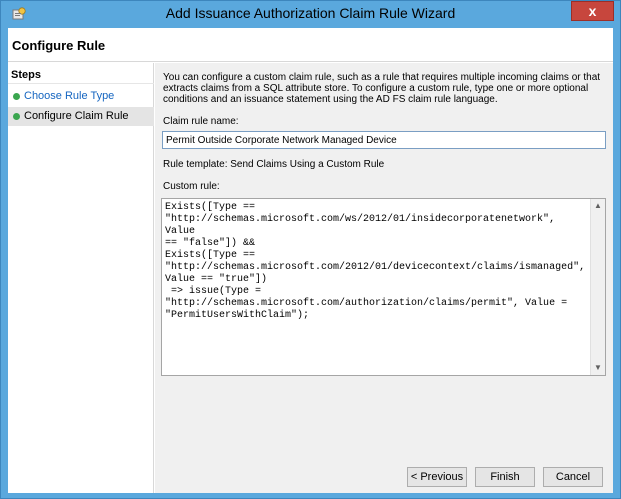  Describe the element at coordinates (505, 477) in the screenshot. I see `finish-button: Finish` at that location.